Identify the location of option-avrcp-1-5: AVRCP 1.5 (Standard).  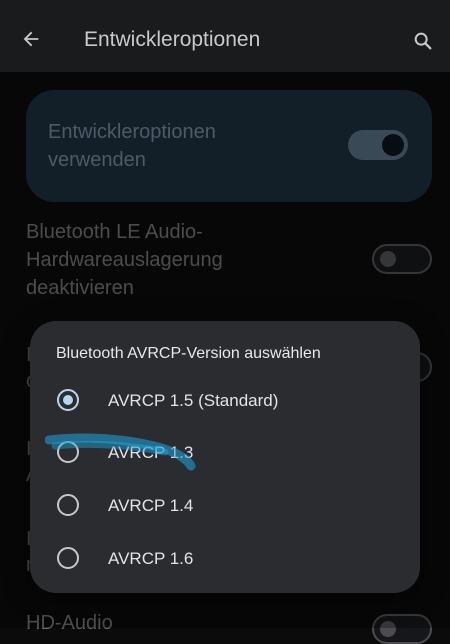
(225, 403).